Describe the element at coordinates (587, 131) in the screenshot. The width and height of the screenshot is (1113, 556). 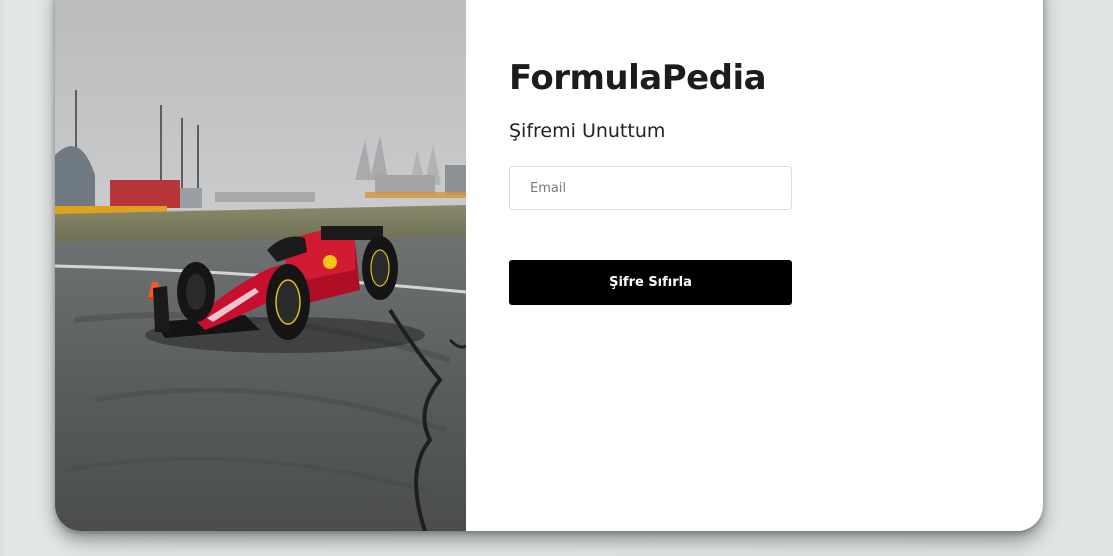
I see `form-subtitle: Şifremi Unuttum` at that location.